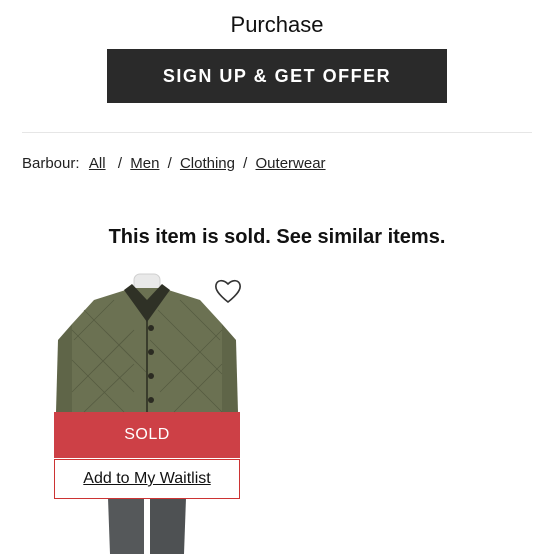 This screenshot has width=554, height=554. Describe the element at coordinates (277, 24) in the screenshot. I see `page-title: Purchase` at that location.